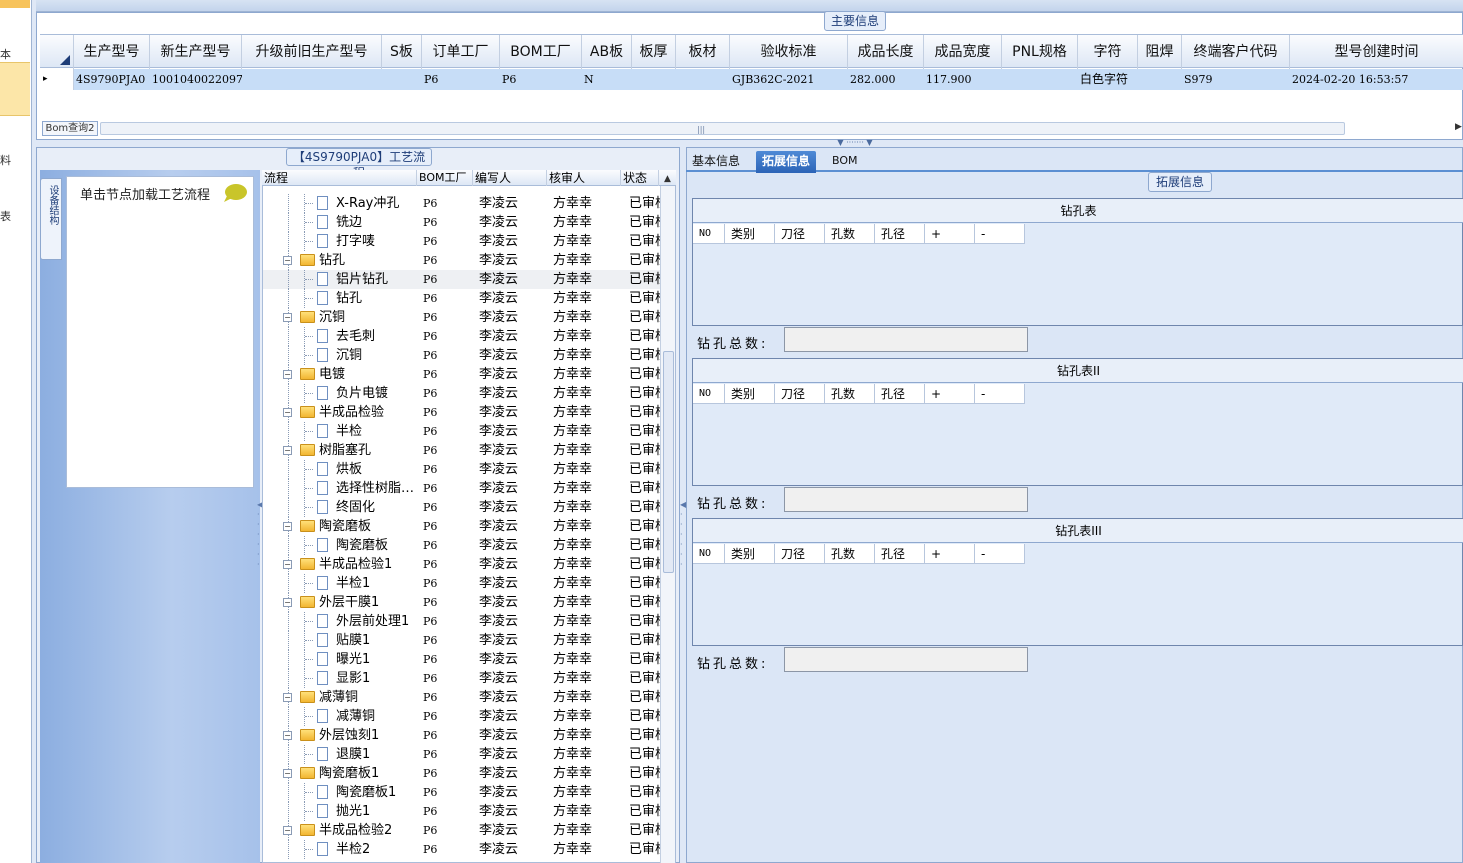 The image size is (1463, 863). What do you see at coordinates (445, 178) in the screenshot?
I see `tree-col-factory: BOM工厂` at bounding box center [445, 178].